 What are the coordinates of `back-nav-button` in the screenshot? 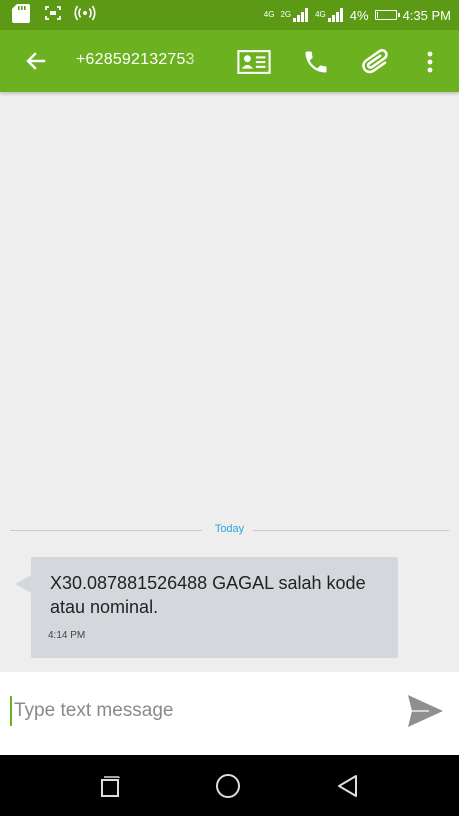 It's located at (348, 786).